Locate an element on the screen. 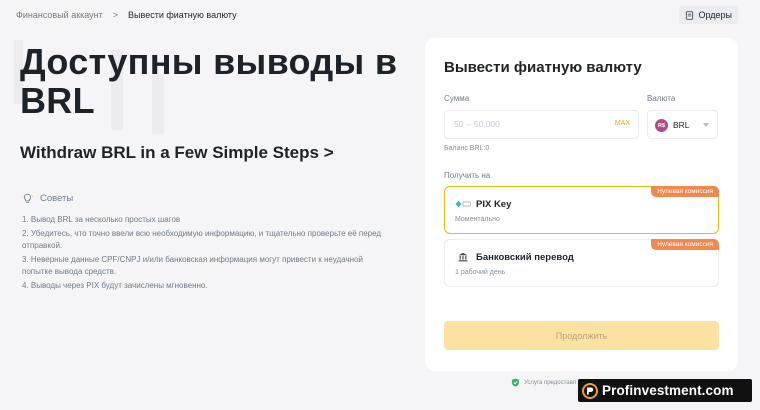 This screenshot has width=760, height=410. orders-button: Ордеры is located at coordinates (708, 15).